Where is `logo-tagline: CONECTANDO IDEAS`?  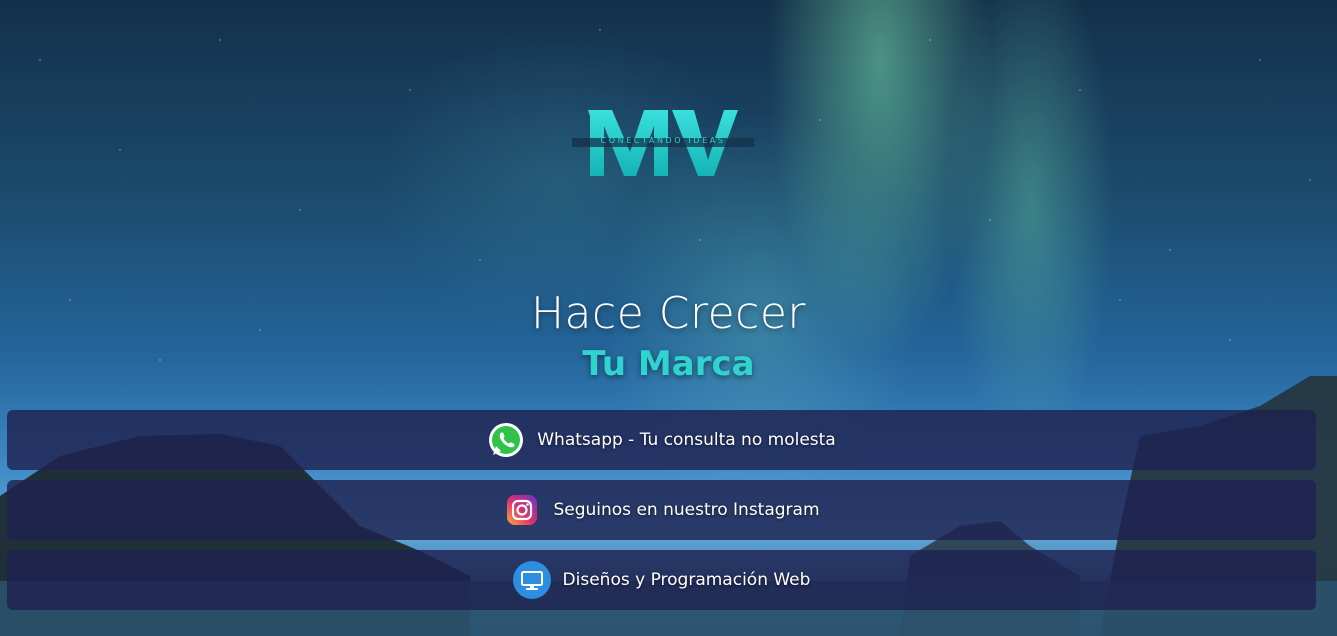 logo-tagline: CONECTANDO IDEAS is located at coordinates (663, 140).